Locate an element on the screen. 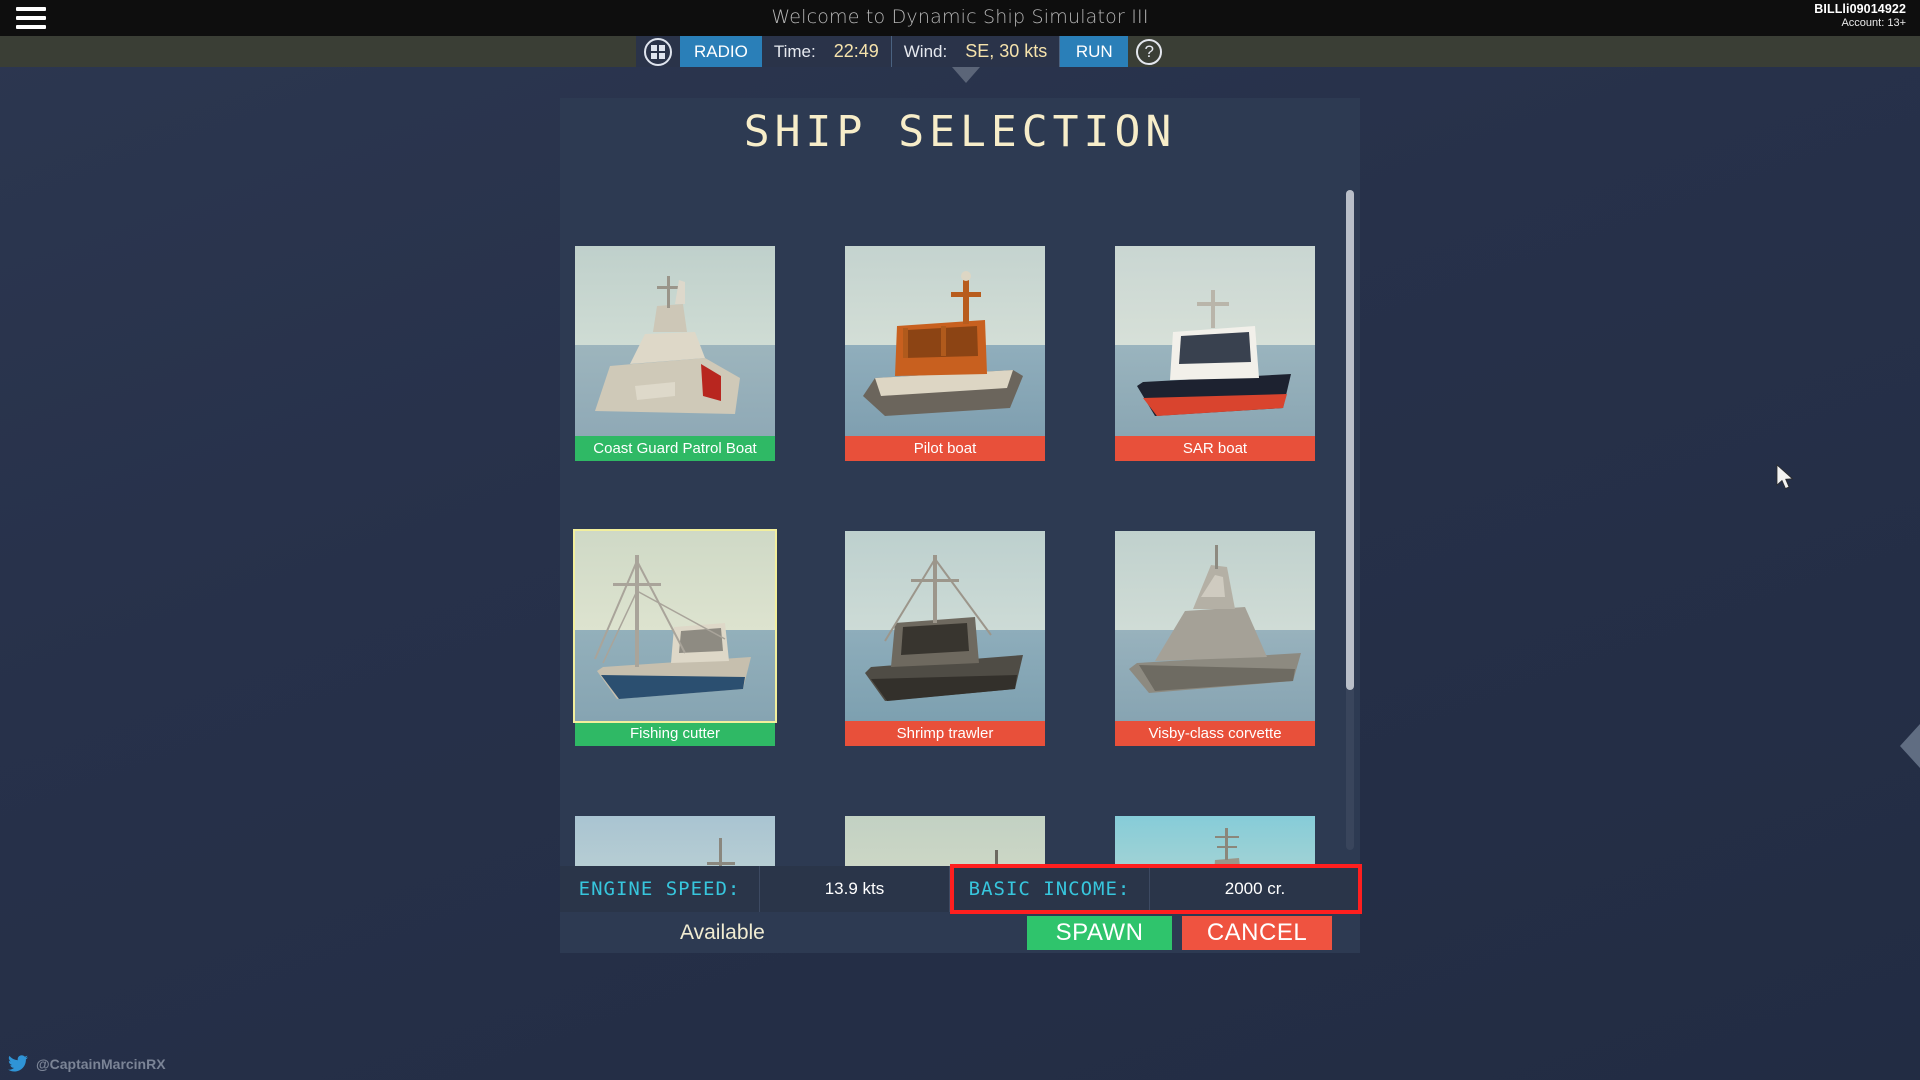  basic-income-value: 2000 cr. is located at coordinates (1255, 888).